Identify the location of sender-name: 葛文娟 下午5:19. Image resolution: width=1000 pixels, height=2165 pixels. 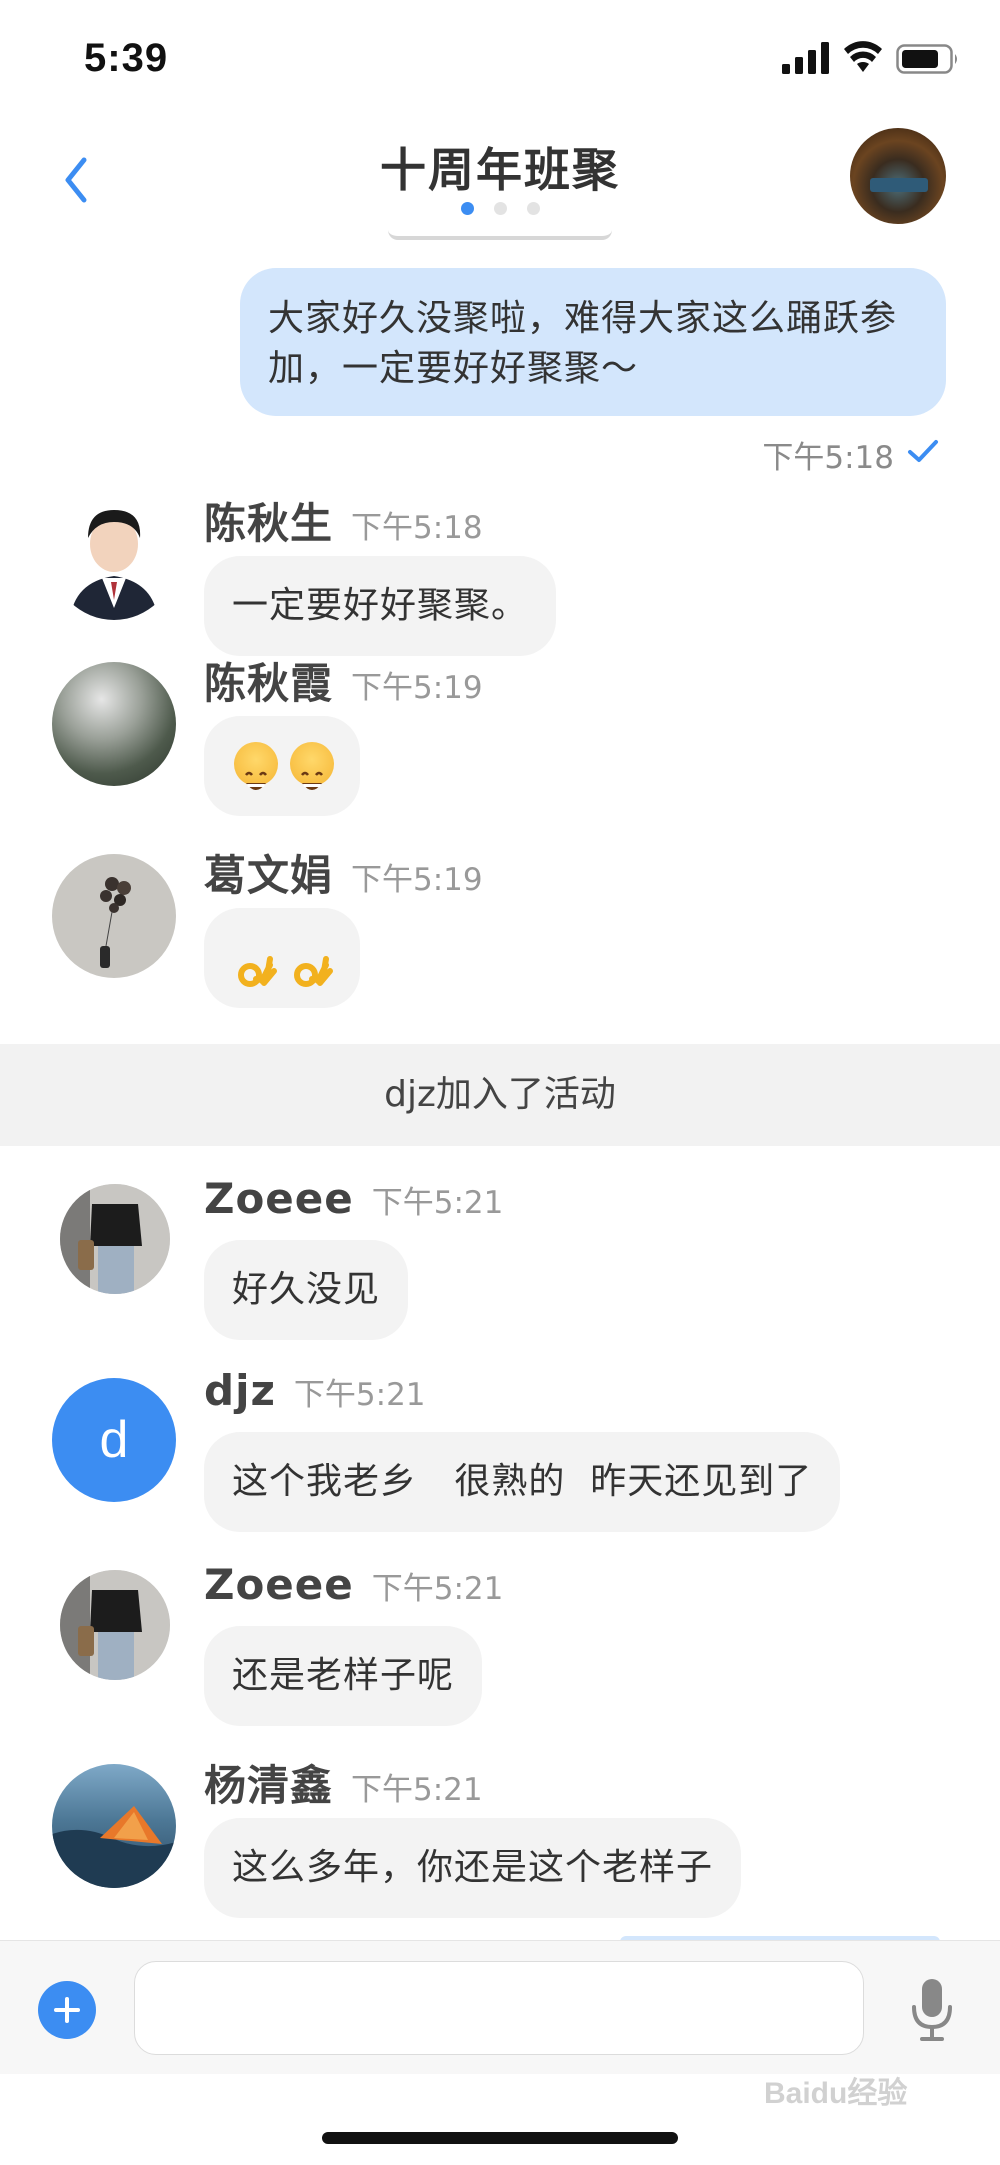
(343, 875).